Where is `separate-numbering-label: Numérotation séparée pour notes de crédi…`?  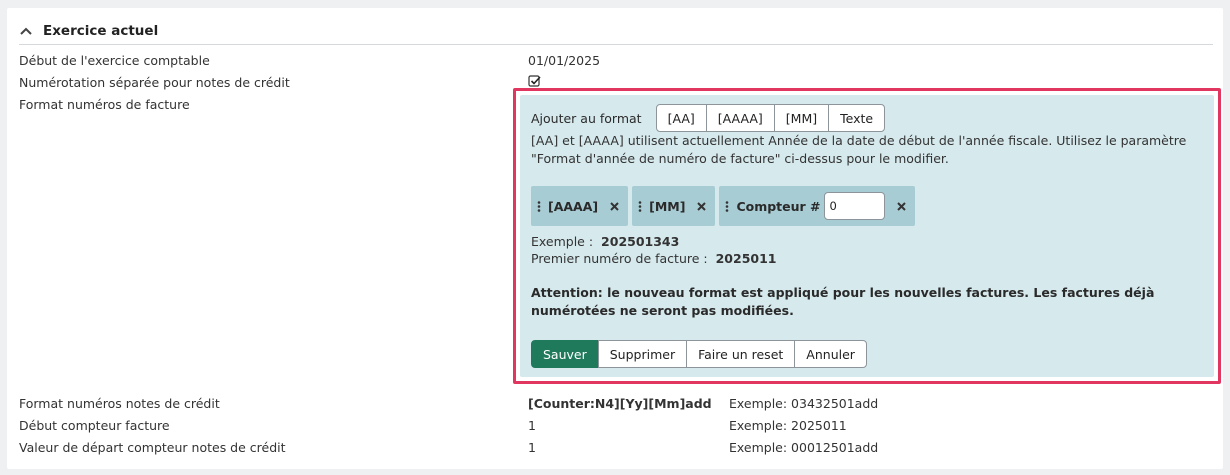 separate-numbering-label: Numérotation séparée pour notes de crédi… is located at coordinates (154, 82).